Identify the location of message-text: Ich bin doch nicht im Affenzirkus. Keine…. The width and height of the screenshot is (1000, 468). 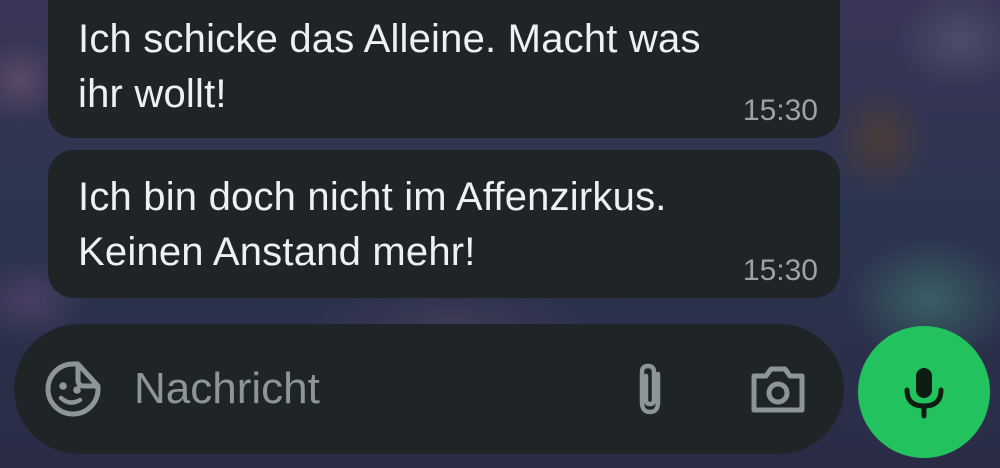
(372, 225).